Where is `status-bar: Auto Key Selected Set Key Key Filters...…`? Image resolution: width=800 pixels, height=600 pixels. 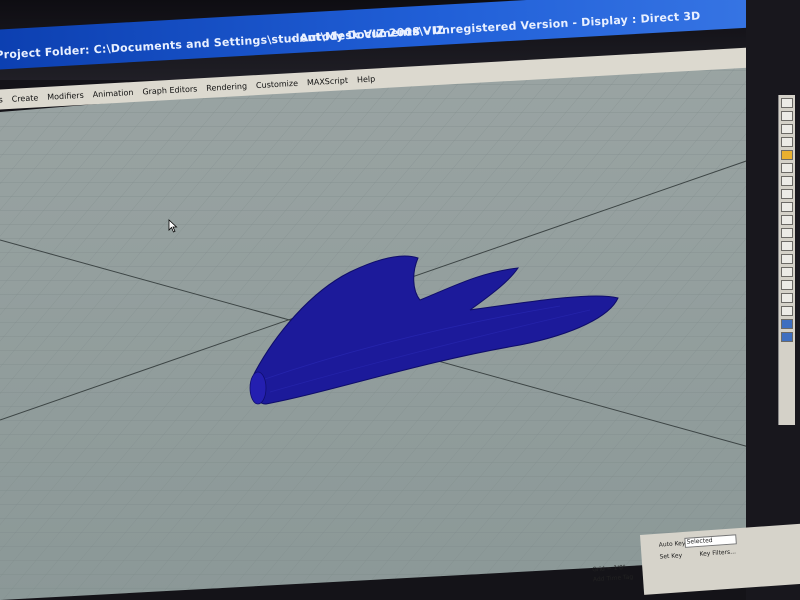
status-bar: Auto Key Selected Set Key Key Filters...… is located at coordinates (696, 559).